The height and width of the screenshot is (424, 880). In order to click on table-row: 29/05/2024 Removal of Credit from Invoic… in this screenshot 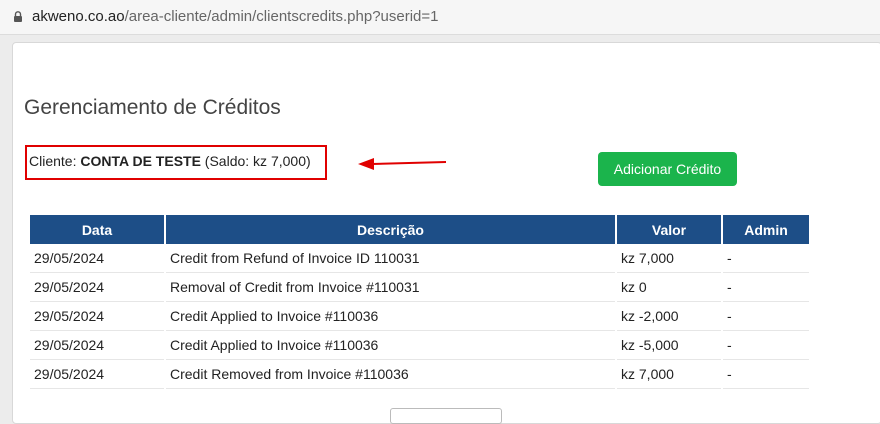, I will do `click(419, 287)`.